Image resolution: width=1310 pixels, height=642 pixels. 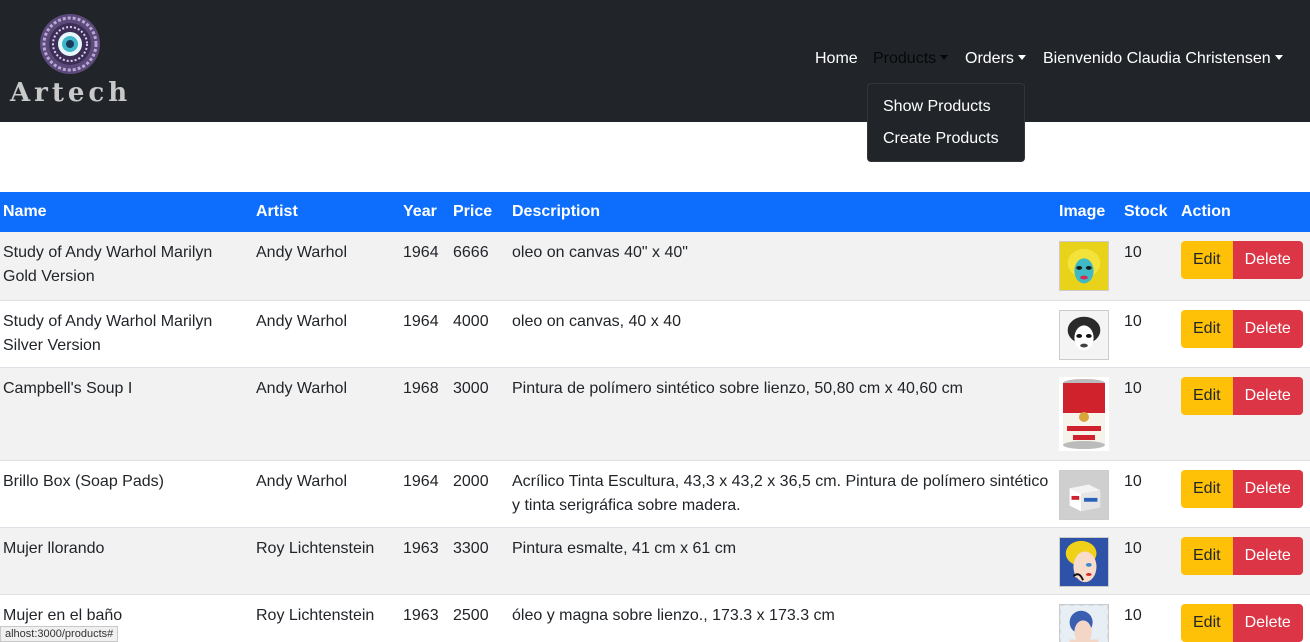 What do you see at coordinates (1082, 211) in the screenshot?
I see `header-image: Image` at bounding box center [1082, 211].